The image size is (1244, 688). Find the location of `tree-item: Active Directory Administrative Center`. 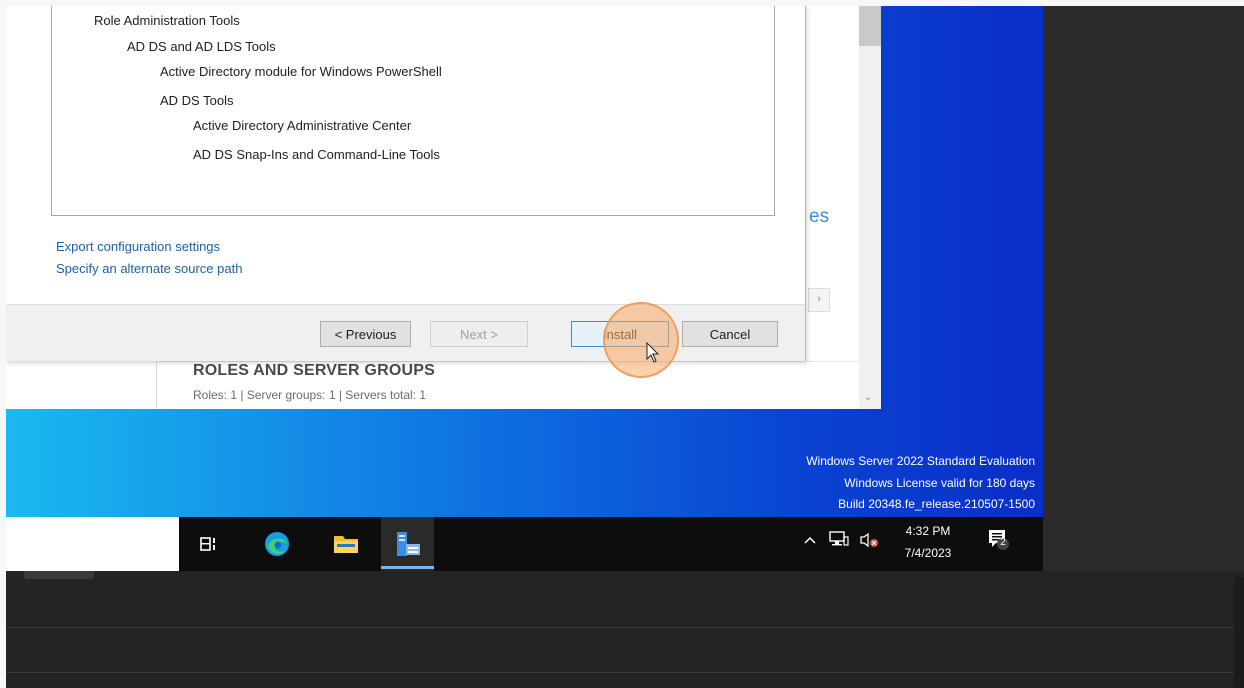

tree-item: Active Directory Administrative Center is located at coordinates (302, 125).